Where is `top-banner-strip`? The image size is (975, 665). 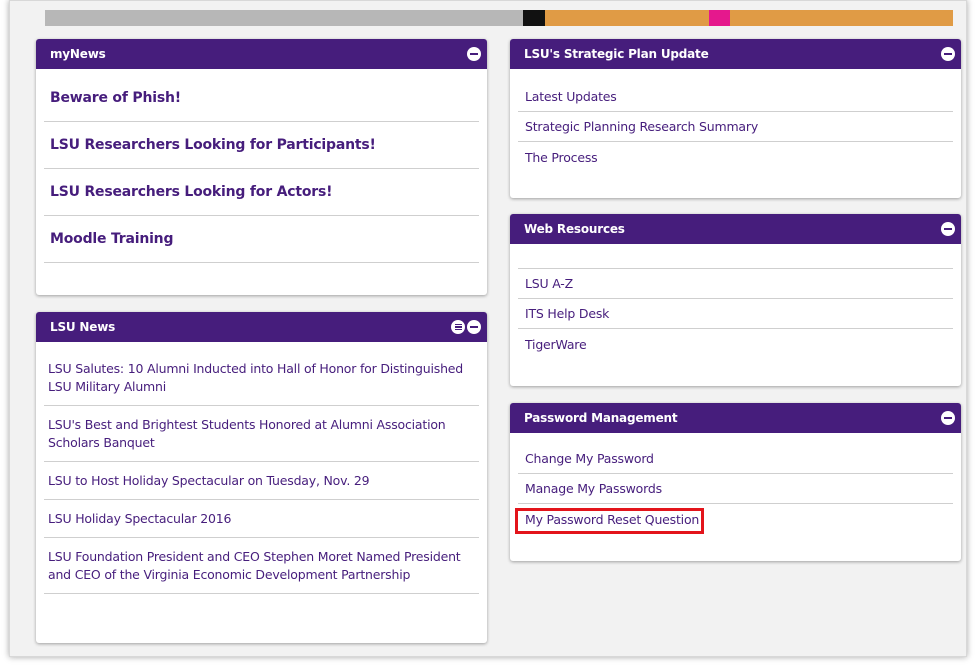 top-banner-strip is located at coordinates (499, 18).